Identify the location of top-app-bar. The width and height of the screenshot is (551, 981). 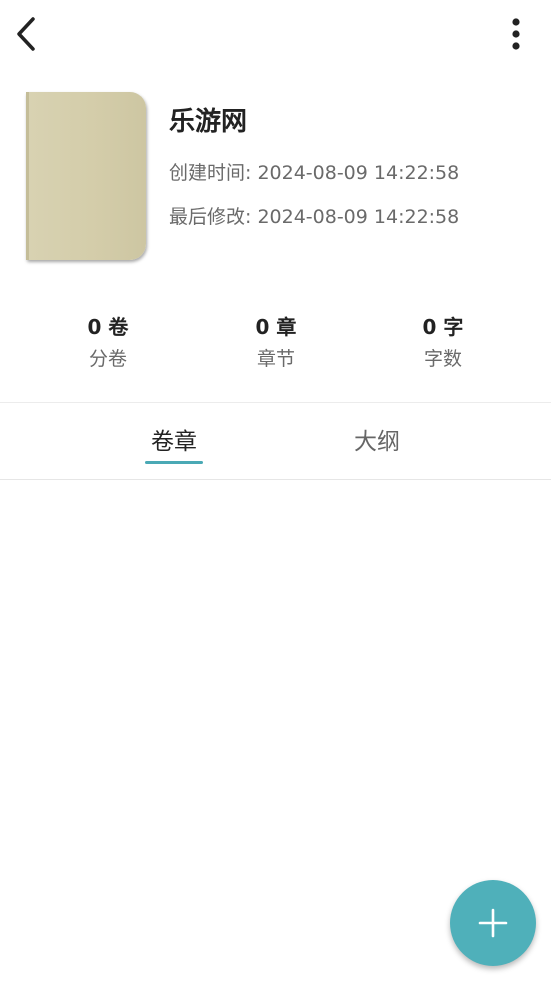
(275, 34).